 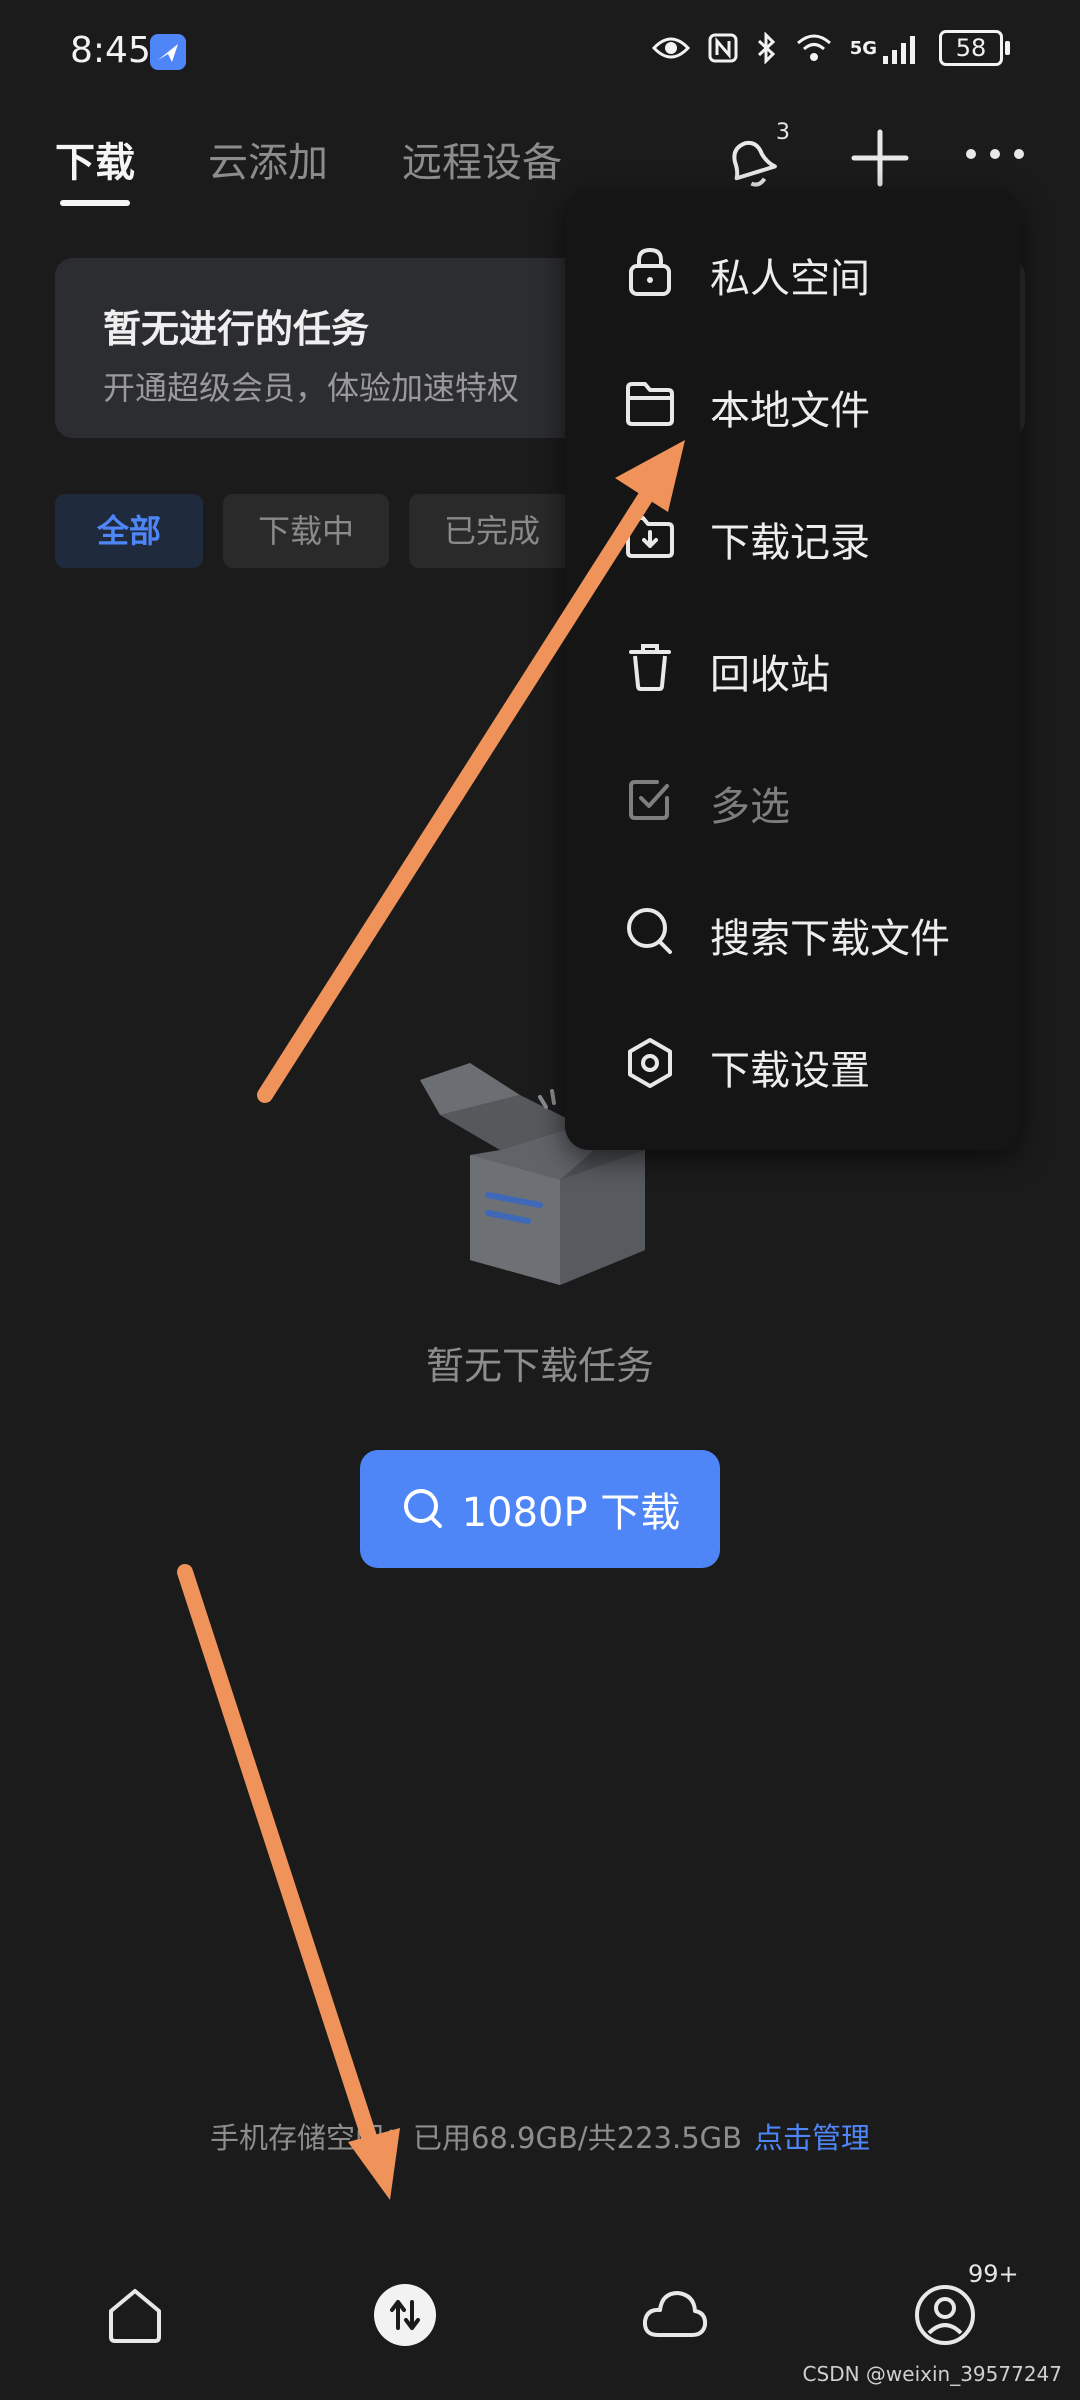 I want to click on more-button, so click(x=995, y=158).